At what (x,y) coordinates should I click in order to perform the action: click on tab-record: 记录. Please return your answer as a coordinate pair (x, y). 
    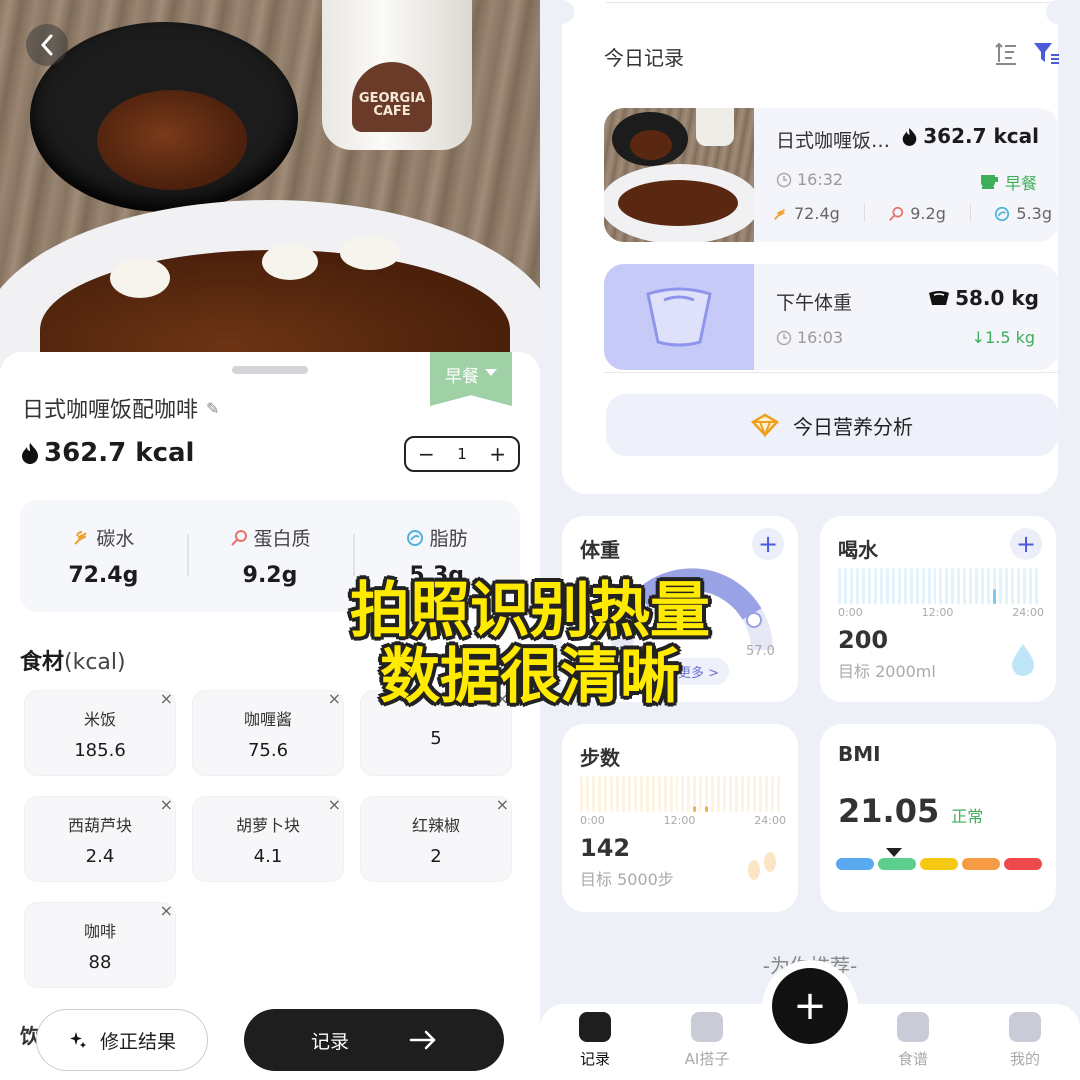
    Looking at the image, I should click on (595, 1040).